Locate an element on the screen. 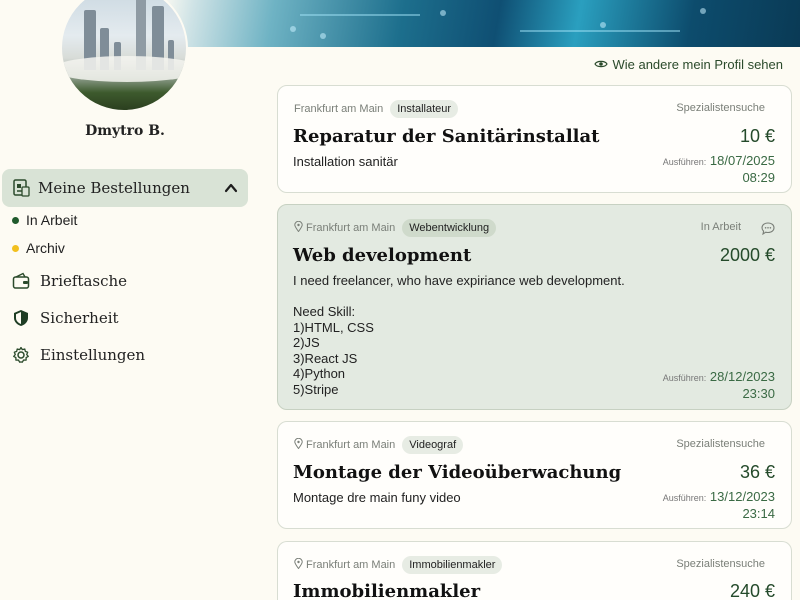 This screenshot has width=800, height=600. order-due: Ausführen: 28/12/2023 23:30 is located at coordinates (719, 385).